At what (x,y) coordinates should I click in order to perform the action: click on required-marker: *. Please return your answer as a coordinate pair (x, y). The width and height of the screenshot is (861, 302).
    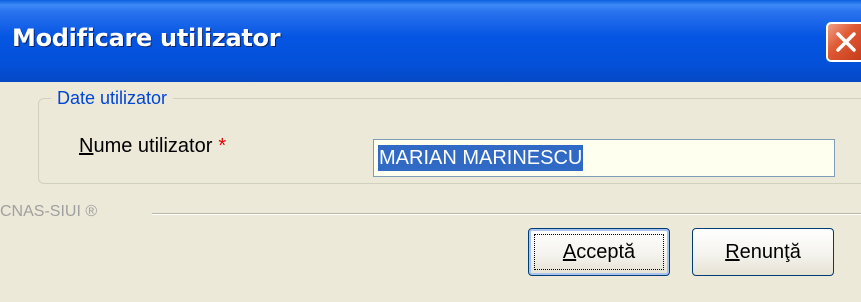
    Looking at the image, I should click on (222, 146).